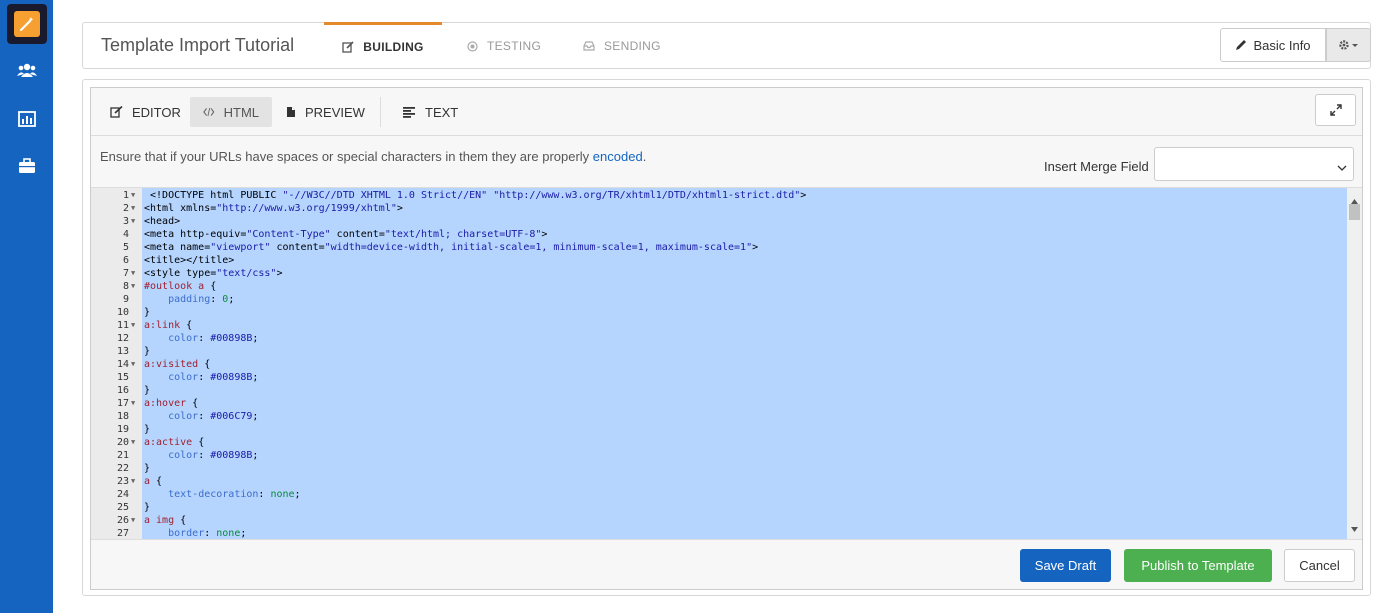 Image resolution: width=1400 pixels, height=613 pixels. I want to click on mode-tab-preview: PREVIEW, so click(325, 112).